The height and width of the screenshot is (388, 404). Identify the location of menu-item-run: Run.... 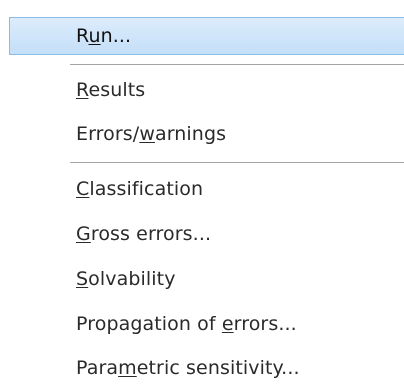
(206, 36).